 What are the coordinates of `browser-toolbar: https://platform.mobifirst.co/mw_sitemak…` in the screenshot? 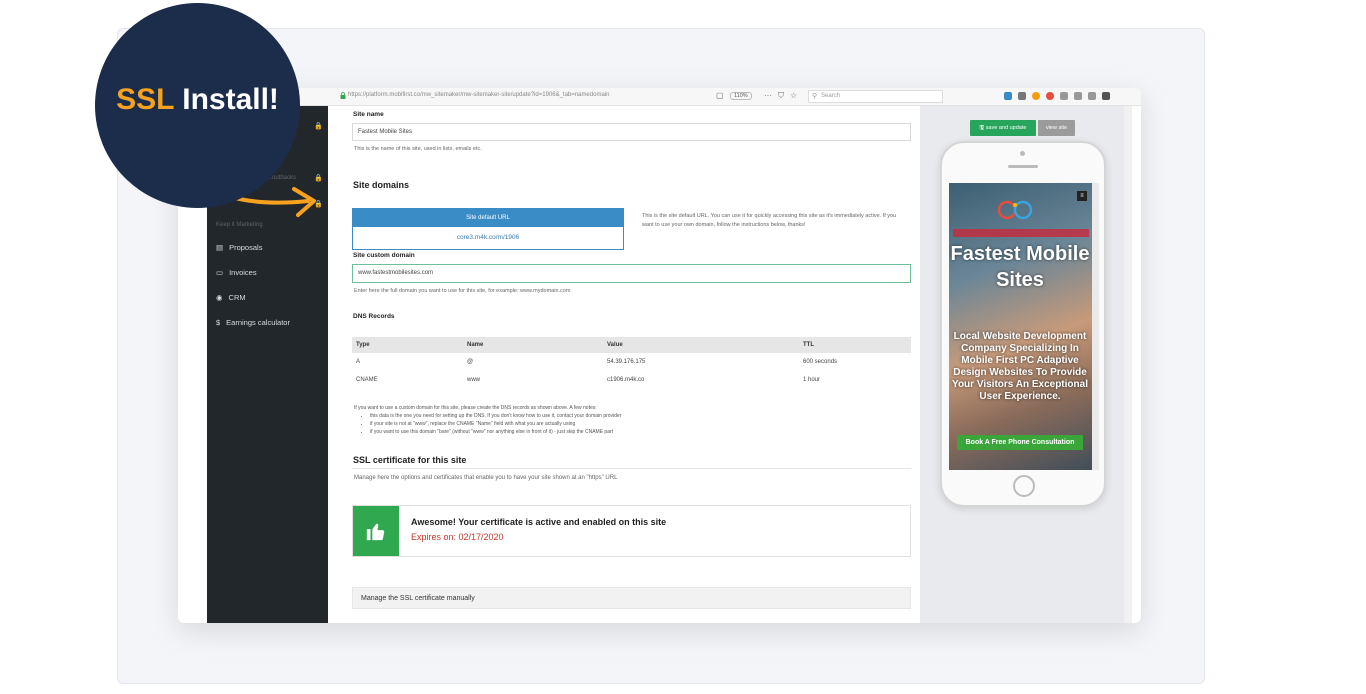 It's located at (659, 97).